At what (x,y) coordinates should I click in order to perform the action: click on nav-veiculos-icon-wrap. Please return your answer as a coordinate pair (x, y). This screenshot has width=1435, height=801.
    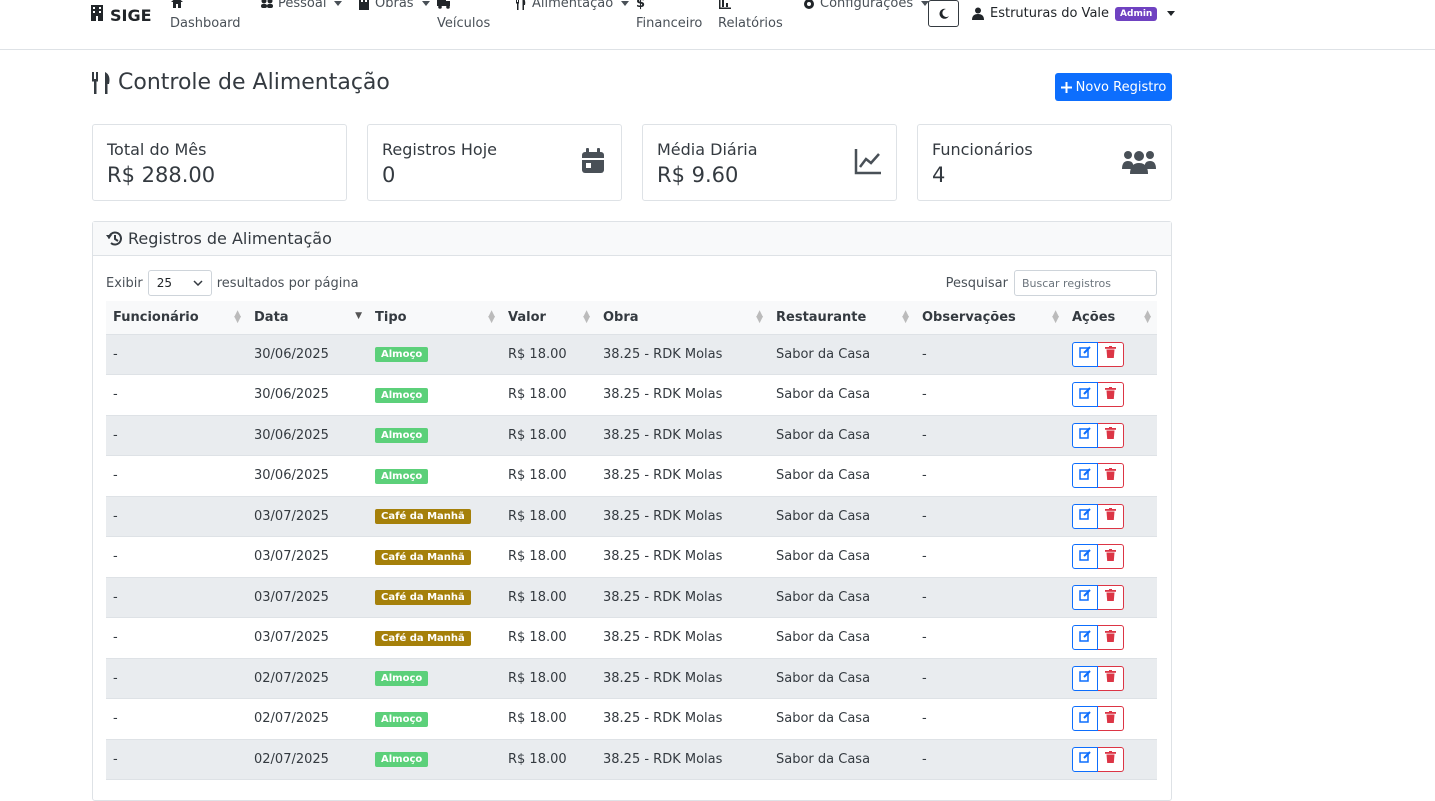
    Looking at the image, I should click on (444, 5).